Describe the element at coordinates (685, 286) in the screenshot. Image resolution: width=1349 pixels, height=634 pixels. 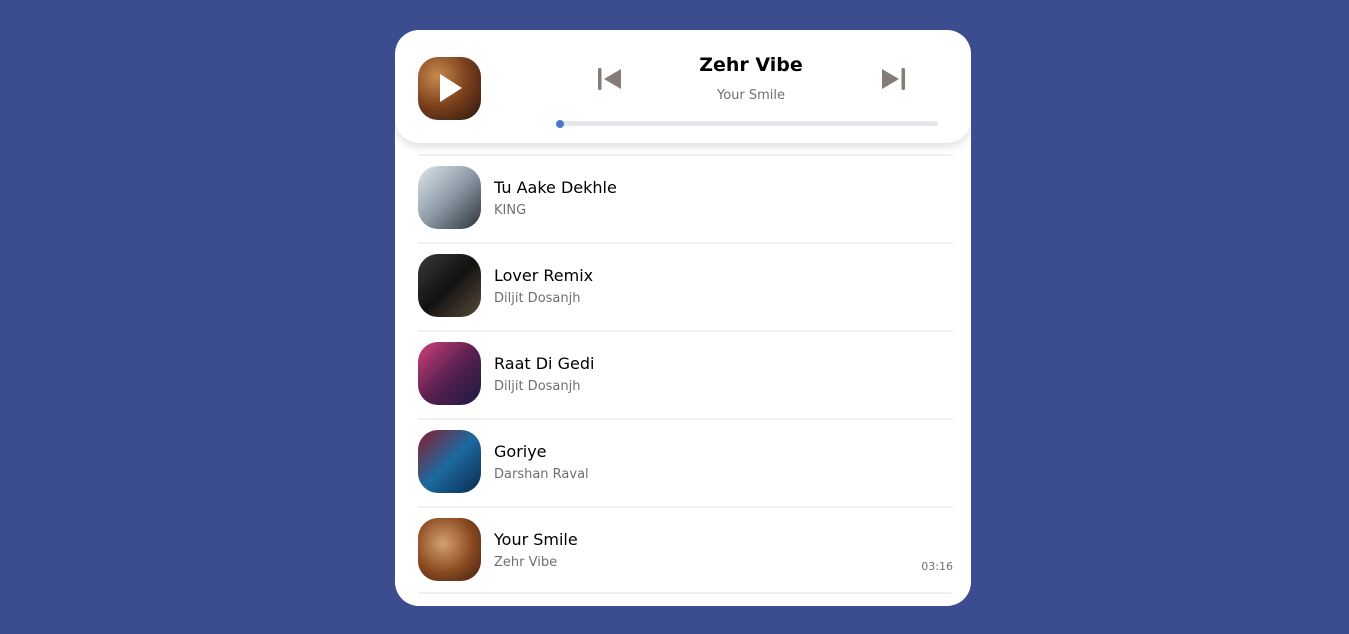
I see `song-list-item: Lover Remix Diljit Dosanjh` at that location.